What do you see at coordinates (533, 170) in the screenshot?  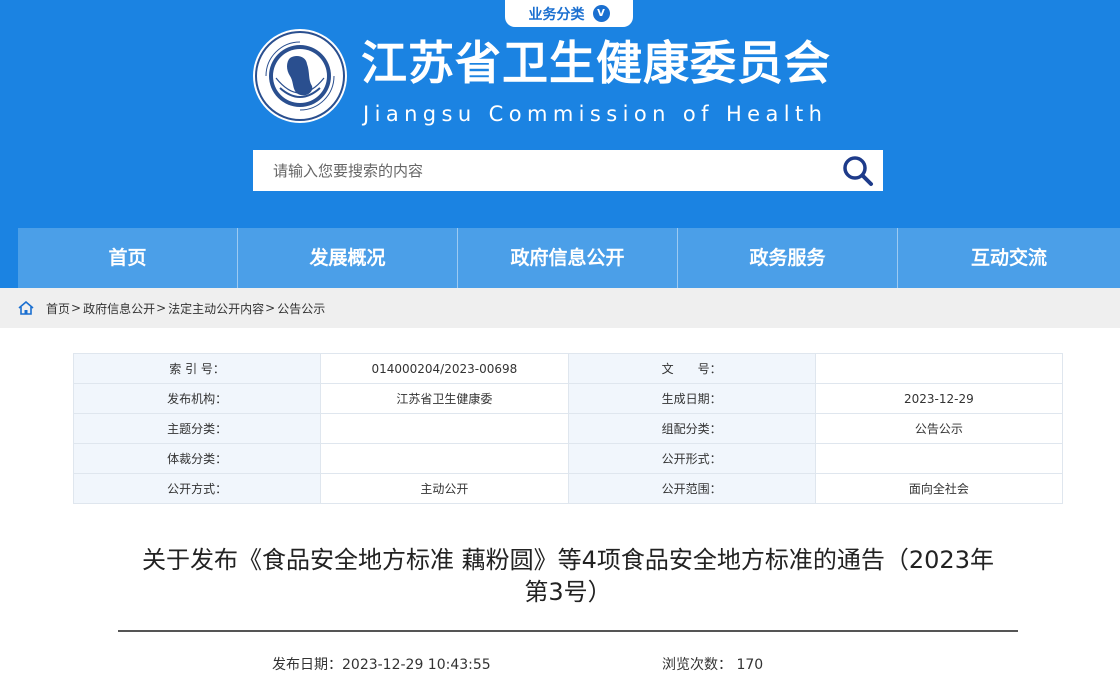 I see `search-input` at bounding box center [533, 170].